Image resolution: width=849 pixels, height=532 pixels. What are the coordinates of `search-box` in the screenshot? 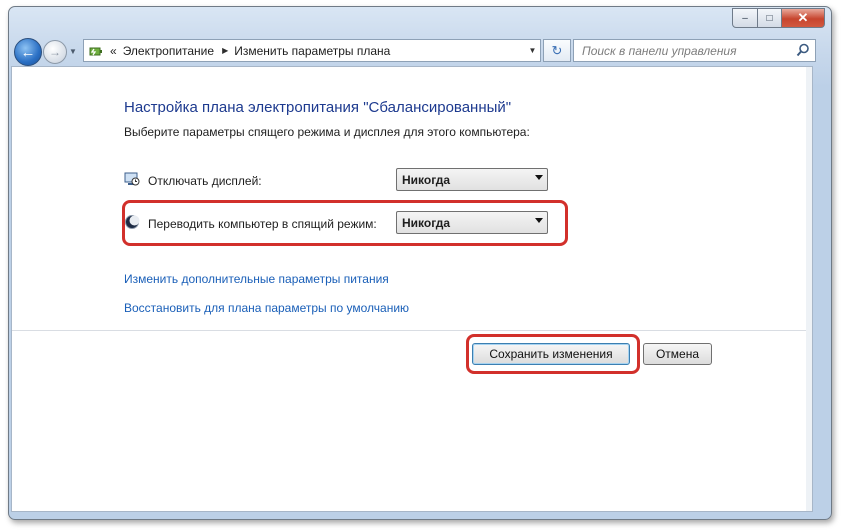 It's located at (694, 50).